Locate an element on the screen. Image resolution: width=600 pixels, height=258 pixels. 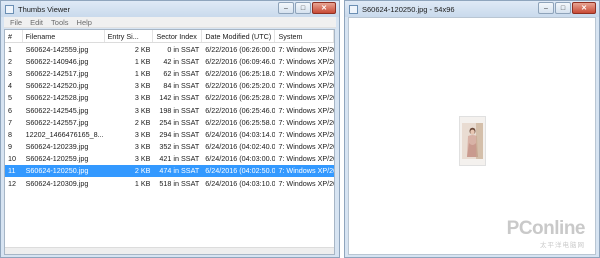
cell-sector-index: 0 in SSAT is located at coordinates (183, 49).